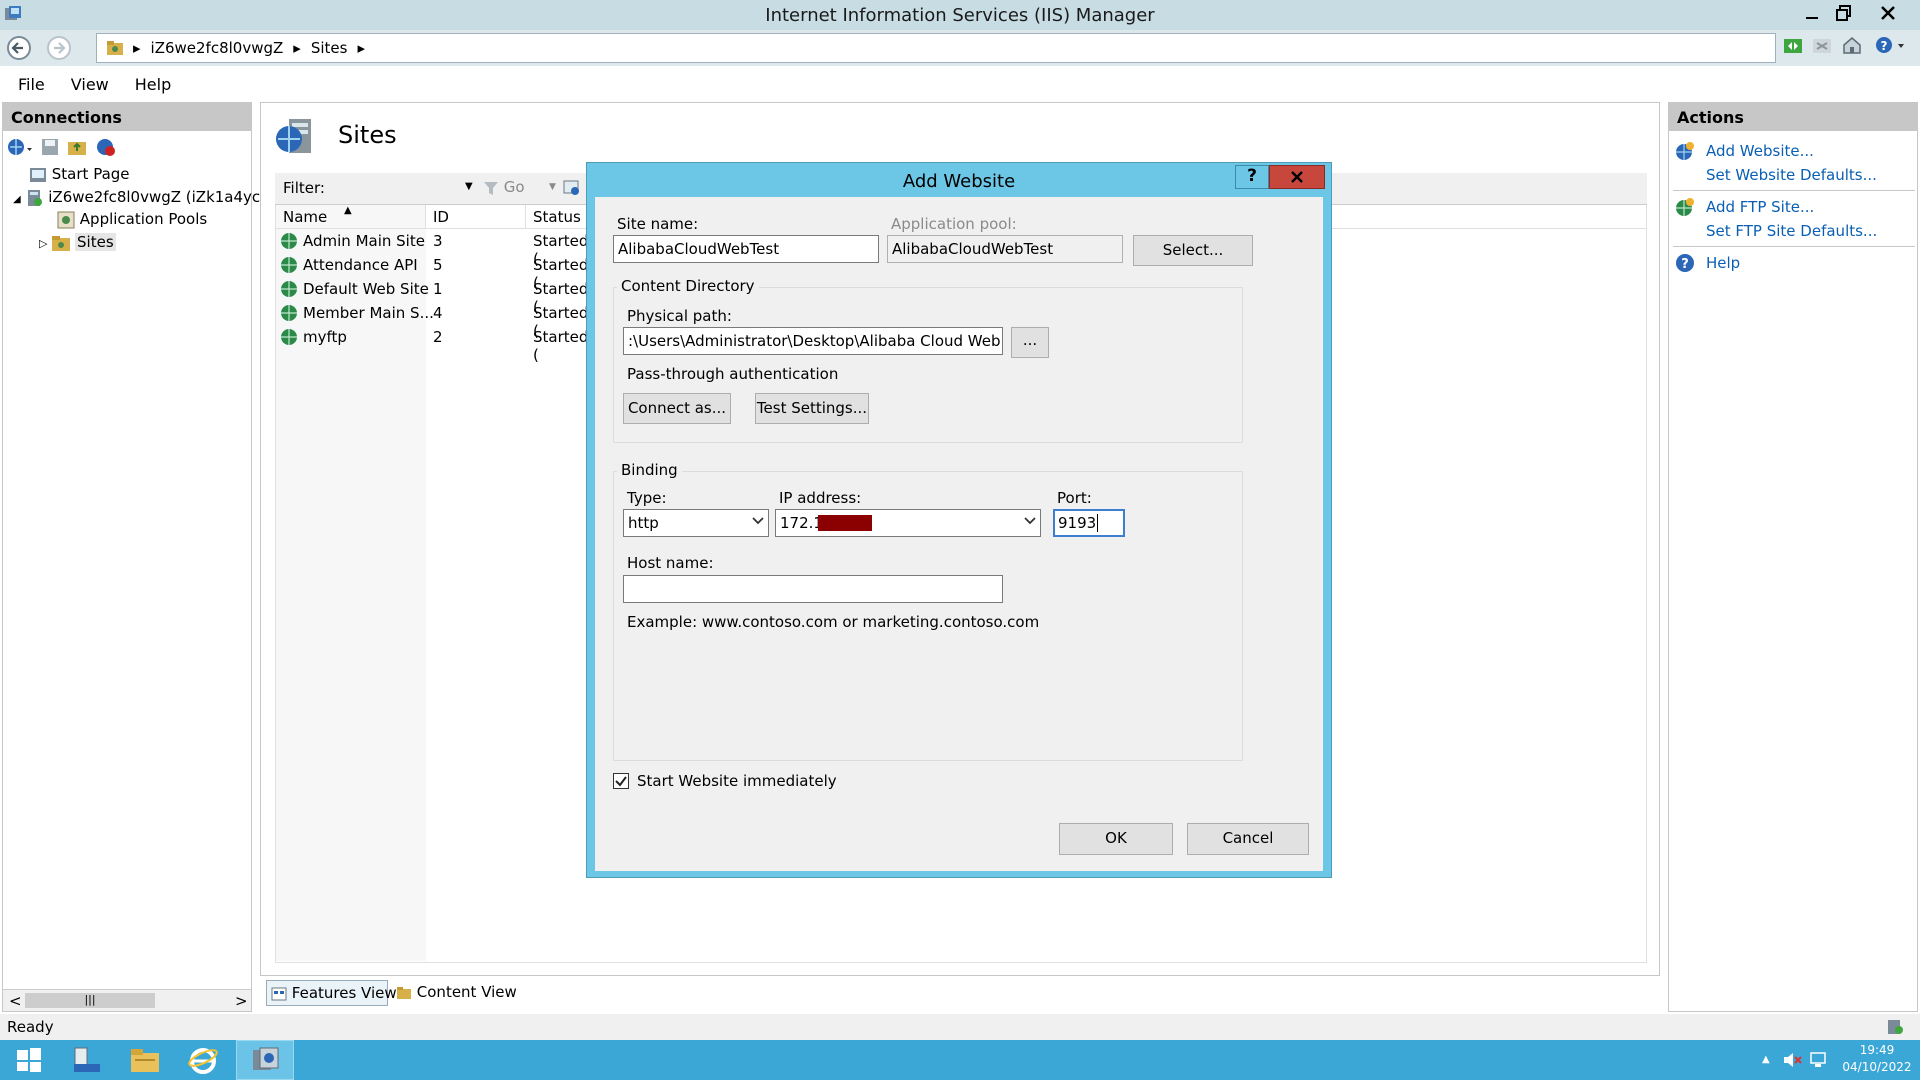 This screenshot has width=1920, height=1080. I want to click on address-bar: ▸ iZ6we2fc8l0vwgZ ▸ Sites ▸, so click(936, 48).